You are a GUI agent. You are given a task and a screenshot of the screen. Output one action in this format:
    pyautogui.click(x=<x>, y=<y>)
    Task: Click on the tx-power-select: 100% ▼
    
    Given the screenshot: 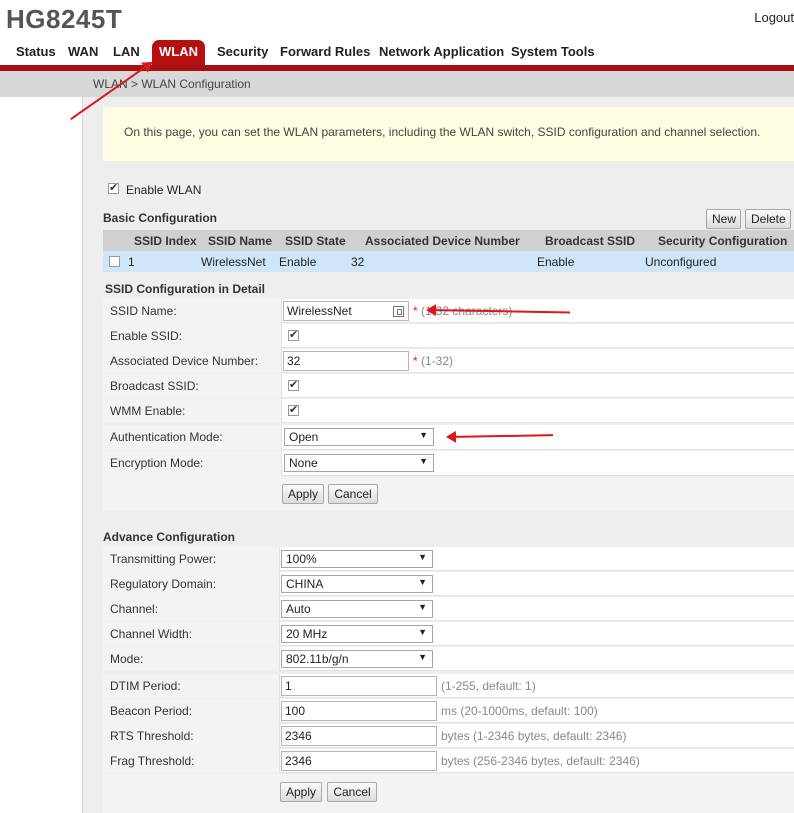 What is the action you would take?
    pyautogui.click(x=357, y=559)
    